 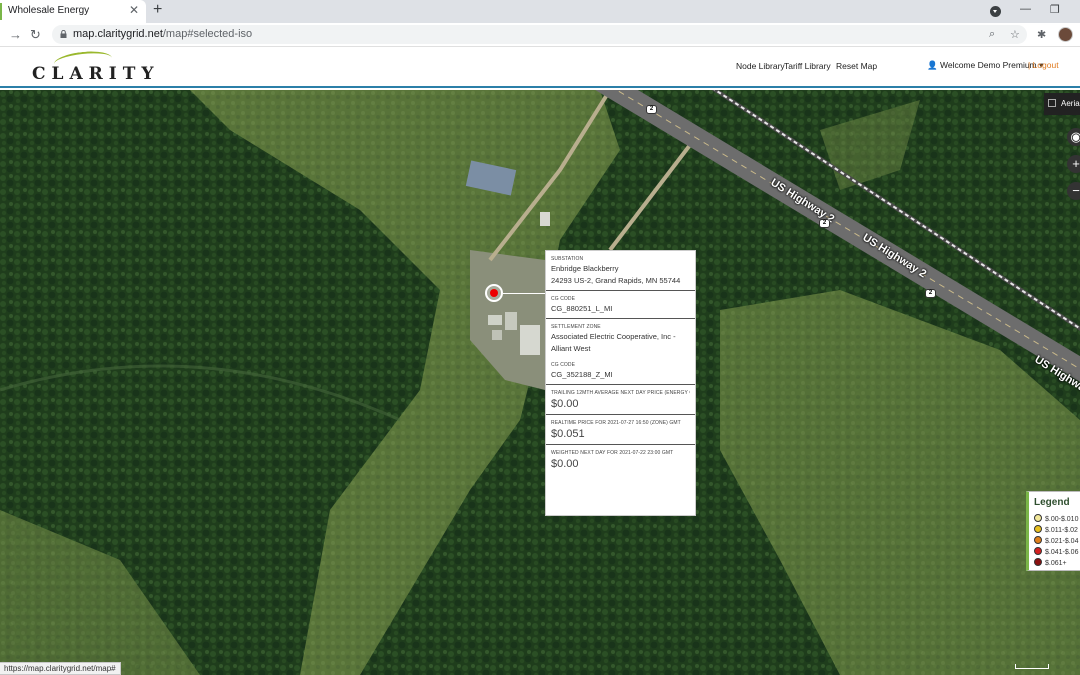 What do you see at coordinates (60, 668) in the screenshot?
I see `browser-status-bar: https://map.claritygrid.net/map#` at bounding box center [60, 668].